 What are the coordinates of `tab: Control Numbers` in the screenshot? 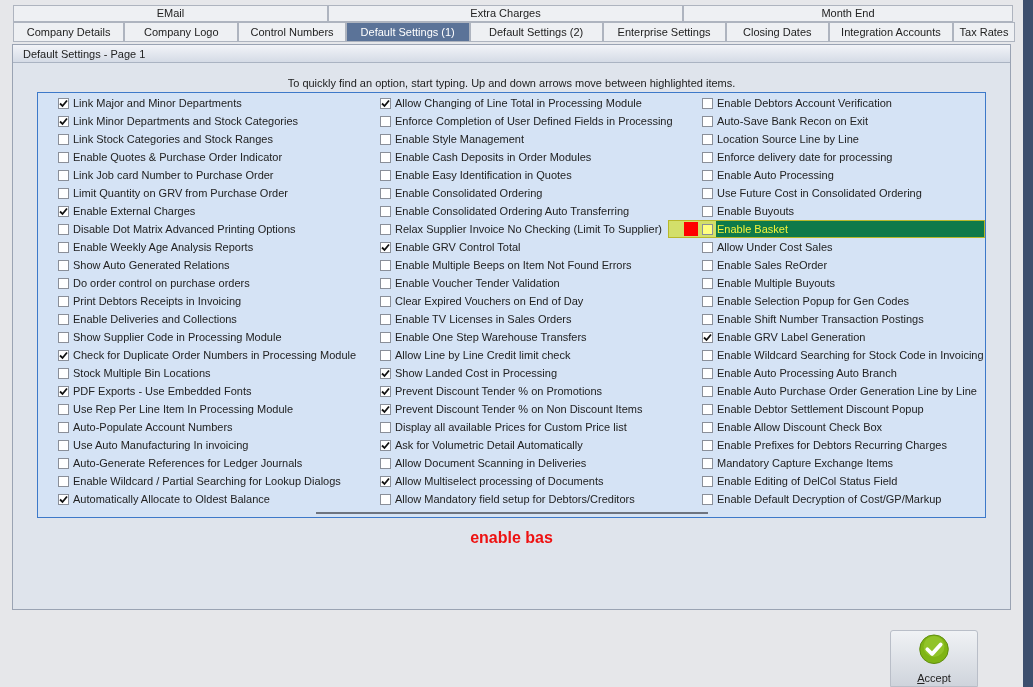 It's located at (292, 32).